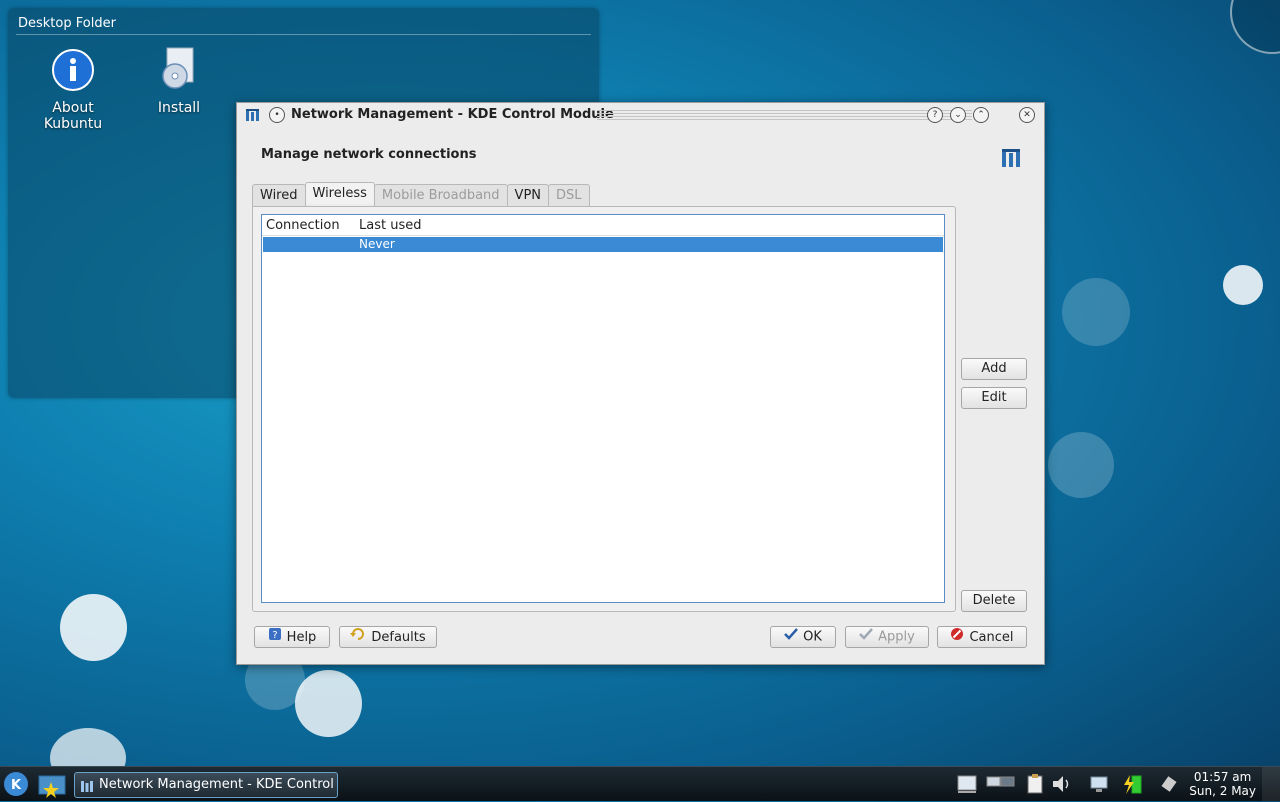 This screenshot has height=802, width=1280. What do you see at coordinates (377, 244) in the screenshot?
I see `cell-last-used: Never` at bounding box center [377, 244].